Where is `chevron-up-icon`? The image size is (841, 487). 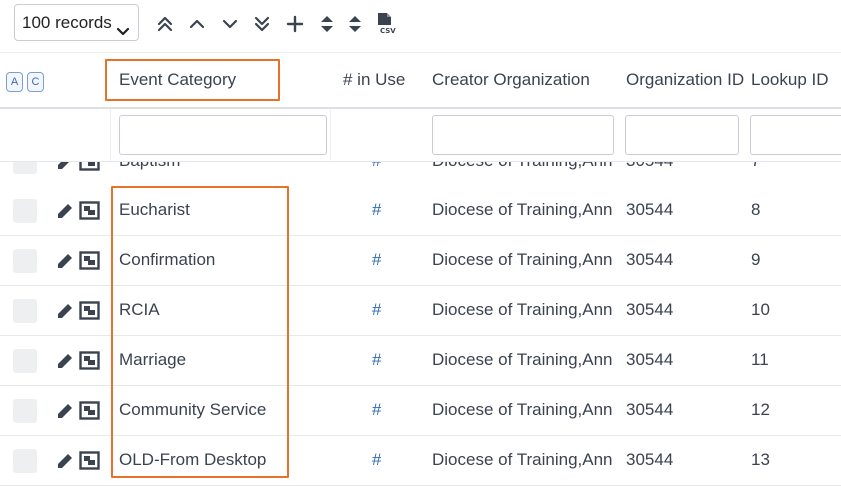
chevron-up-icon is located at coordinates (197, 24).